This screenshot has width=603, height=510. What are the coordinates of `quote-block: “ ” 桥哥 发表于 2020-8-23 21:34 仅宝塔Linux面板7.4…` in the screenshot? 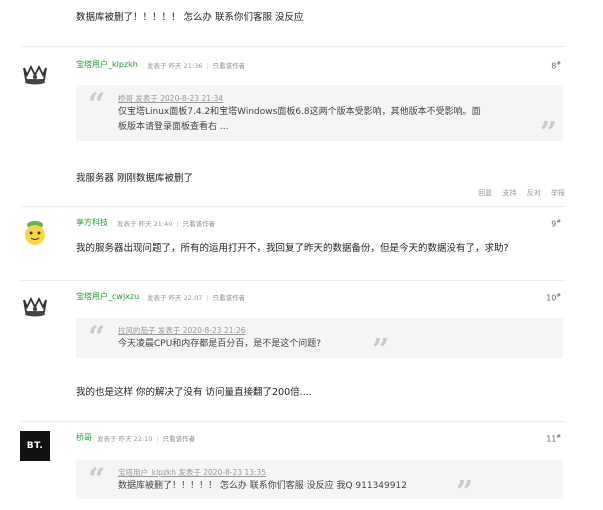 It's located at (319, 117).